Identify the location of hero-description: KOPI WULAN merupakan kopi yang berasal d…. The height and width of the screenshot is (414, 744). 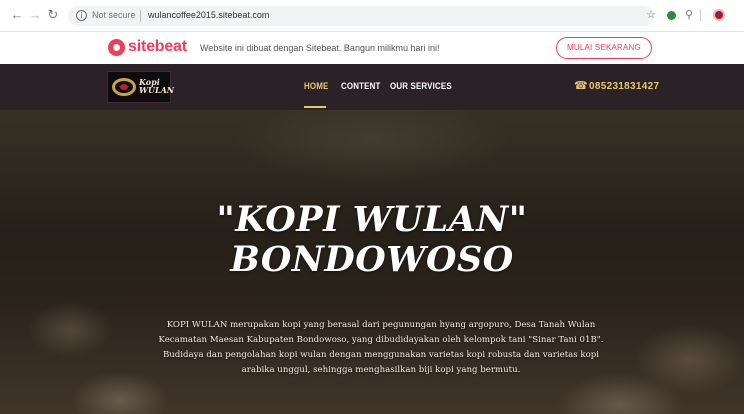
(381, 347).